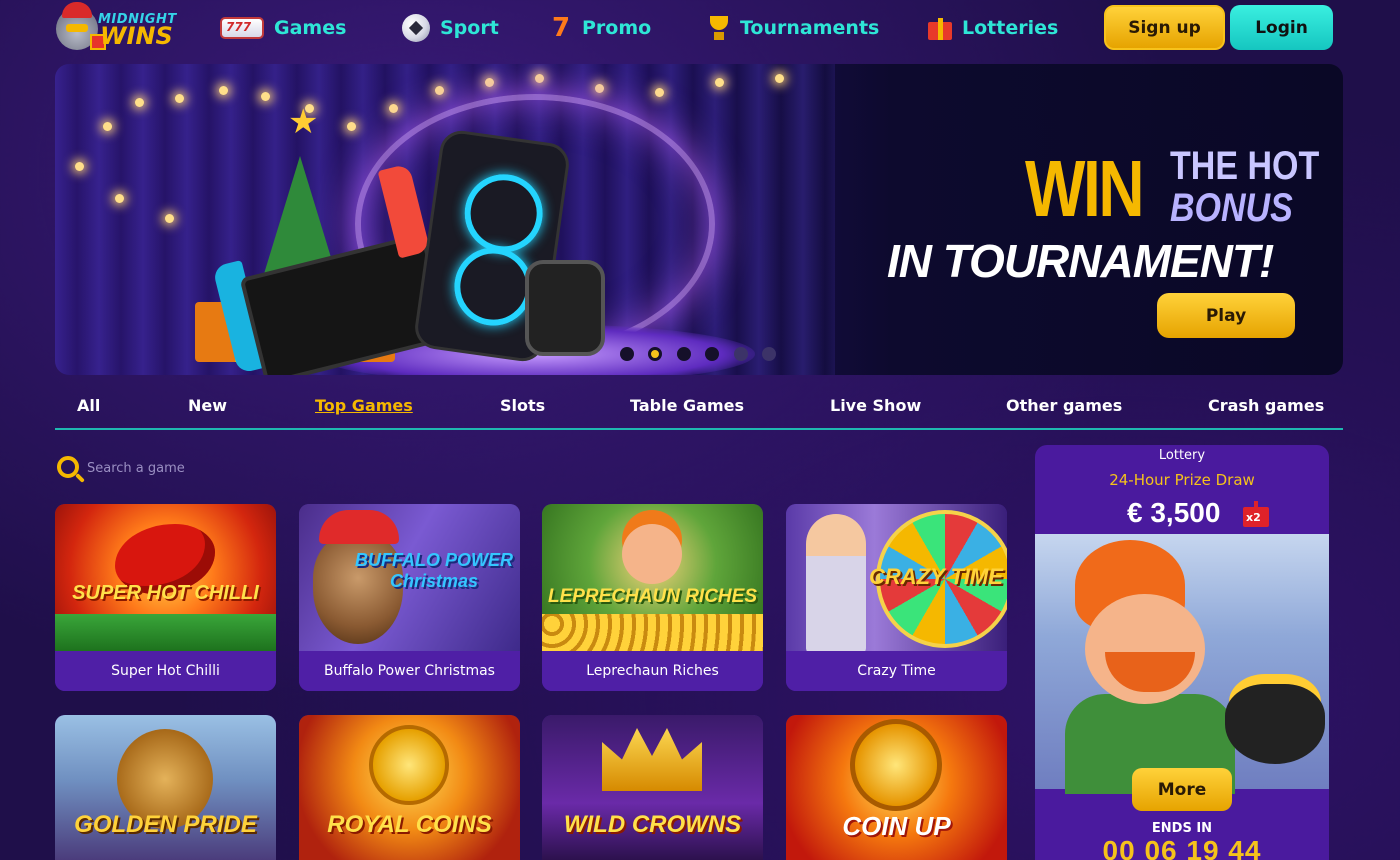 The image size is (1400, 860). What do you see at coordinates (652, 579) in the screenshot?
I see `game-thumbnail: LEPRECHAUN RICHES` at bounding box center [652, 579].